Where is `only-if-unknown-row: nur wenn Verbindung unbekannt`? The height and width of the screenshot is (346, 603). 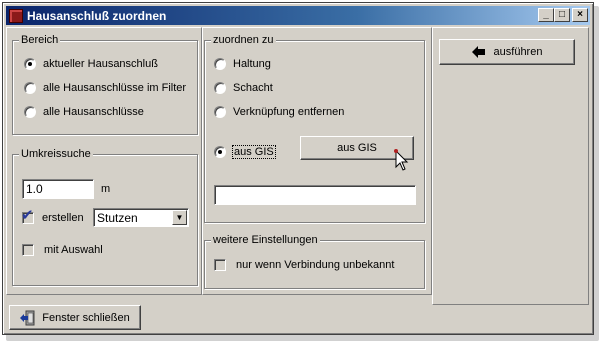 only-if-unknown-row: nur wenn Verbindung unbekannt is located at coordinates (304, 265).